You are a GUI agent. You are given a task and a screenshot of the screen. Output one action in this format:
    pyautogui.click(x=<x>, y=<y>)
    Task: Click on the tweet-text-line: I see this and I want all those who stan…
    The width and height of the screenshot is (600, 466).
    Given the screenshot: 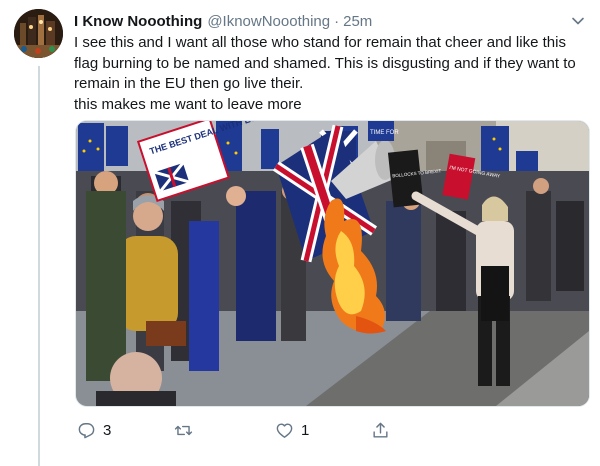 What is the action you would take?
    pyautogui.click(x=325, y=63)
    